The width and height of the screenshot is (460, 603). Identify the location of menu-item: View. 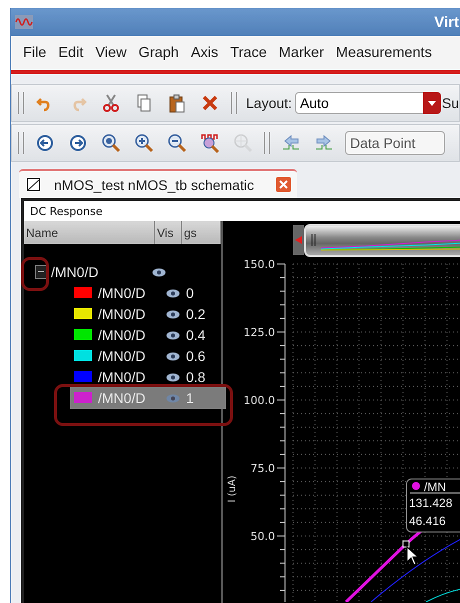
(111, 53).